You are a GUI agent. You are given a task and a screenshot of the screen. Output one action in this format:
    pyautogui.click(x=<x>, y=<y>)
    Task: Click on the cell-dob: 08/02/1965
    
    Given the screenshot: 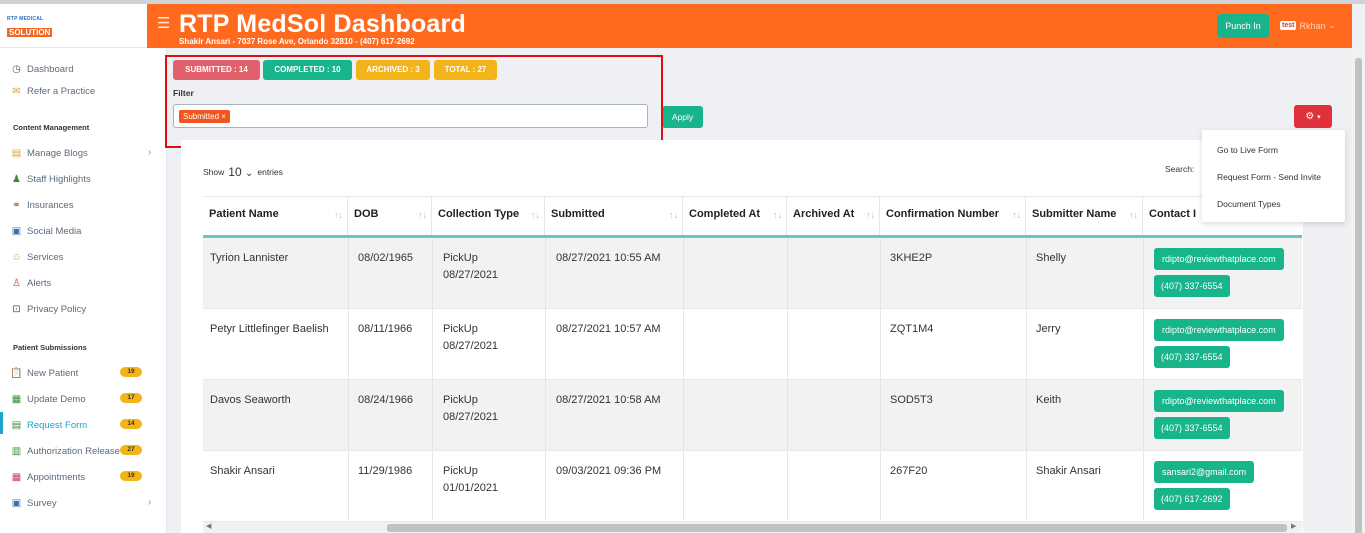 What is the action you would take?
    pyautogui.click(x=386, y=258)
    